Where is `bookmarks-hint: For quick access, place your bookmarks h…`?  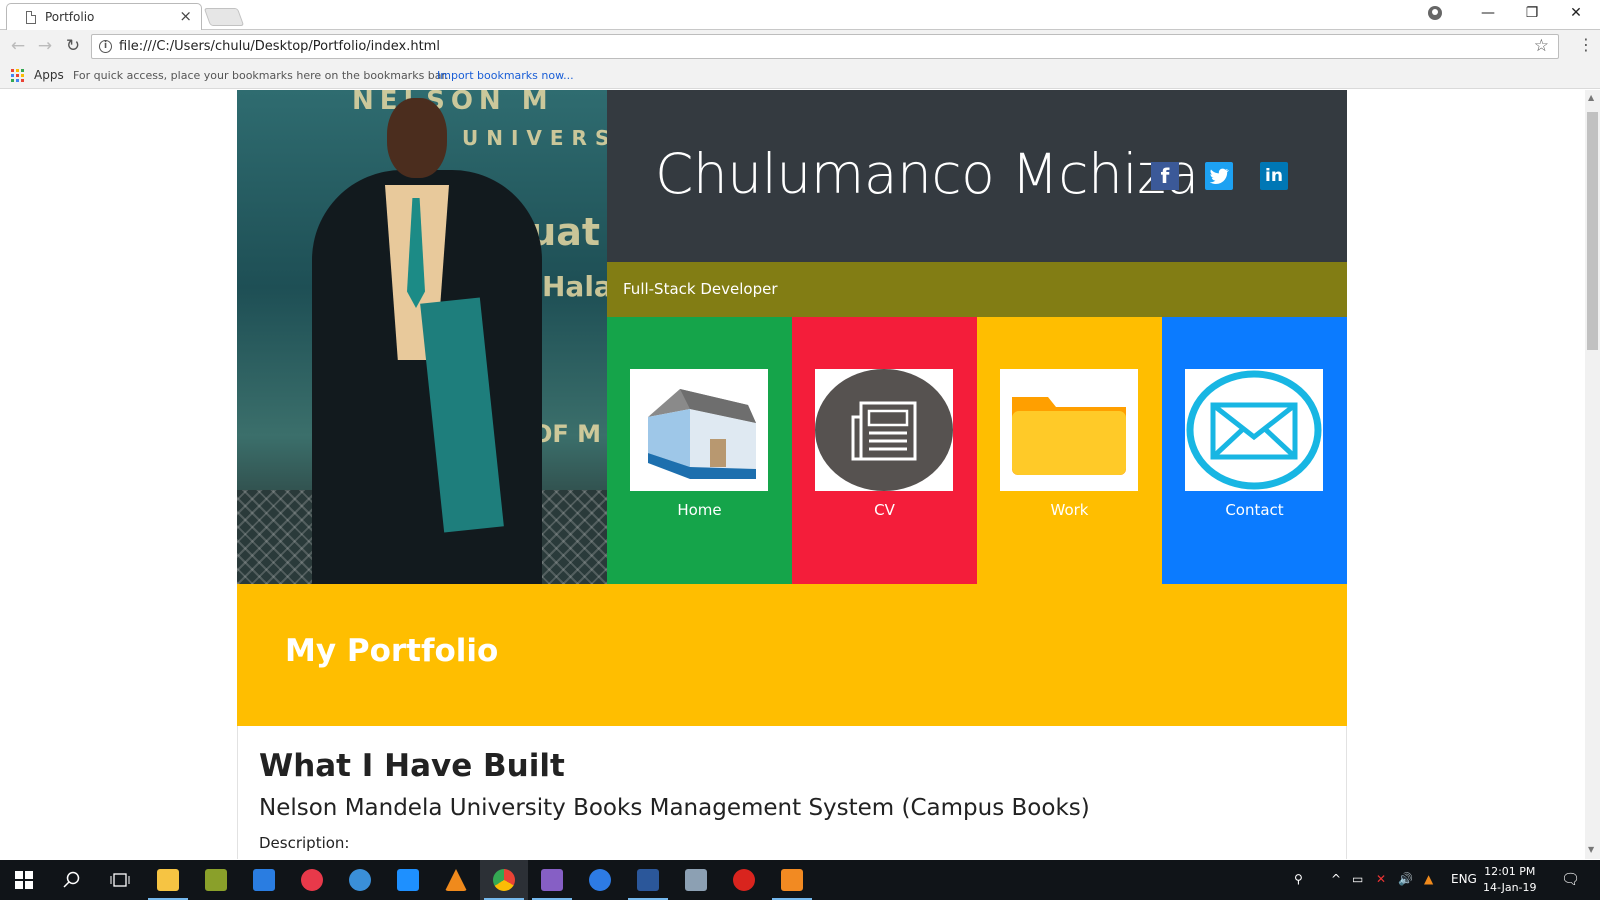 bookmarks-hint: For quick access, place your bookmarks h… is located at coordinates (261, 75).